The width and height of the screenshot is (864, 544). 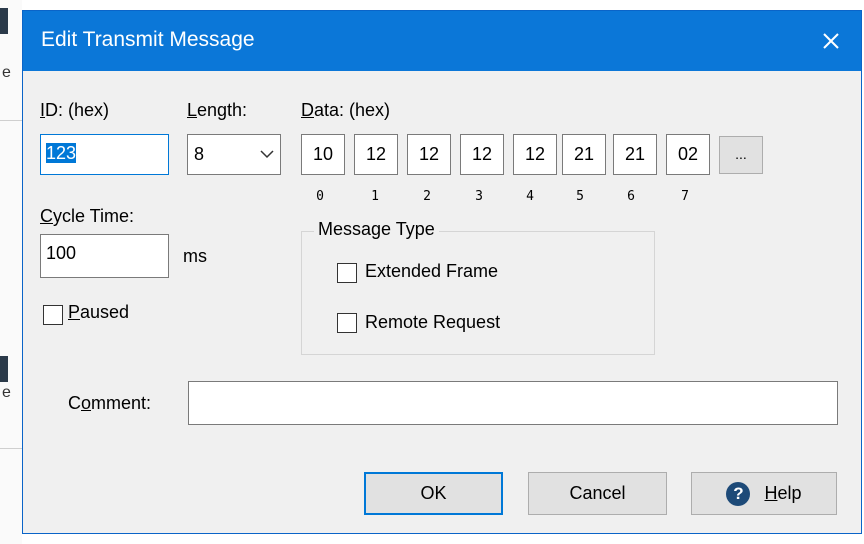 I want to click on cycle-time-input: 100, so click(x=104, y=256).